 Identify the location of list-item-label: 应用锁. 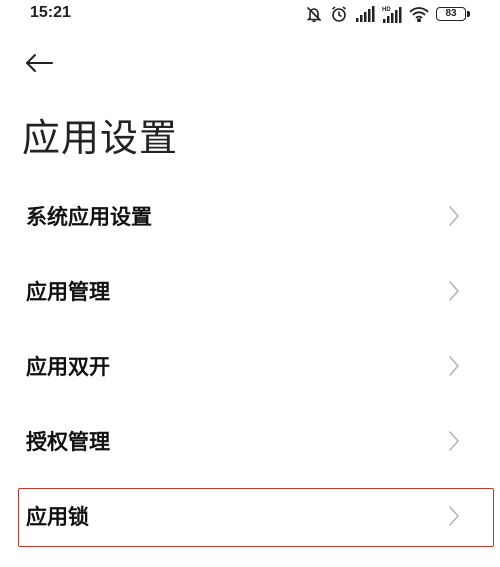
(57, 516).